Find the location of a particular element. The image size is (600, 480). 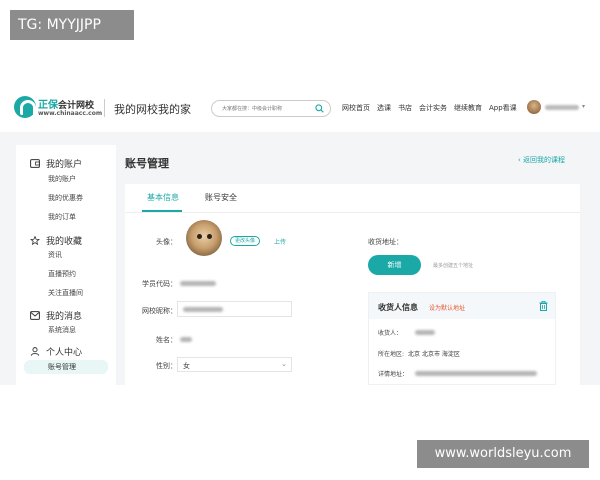

wallet-icon is located at coordinates (35, 163).